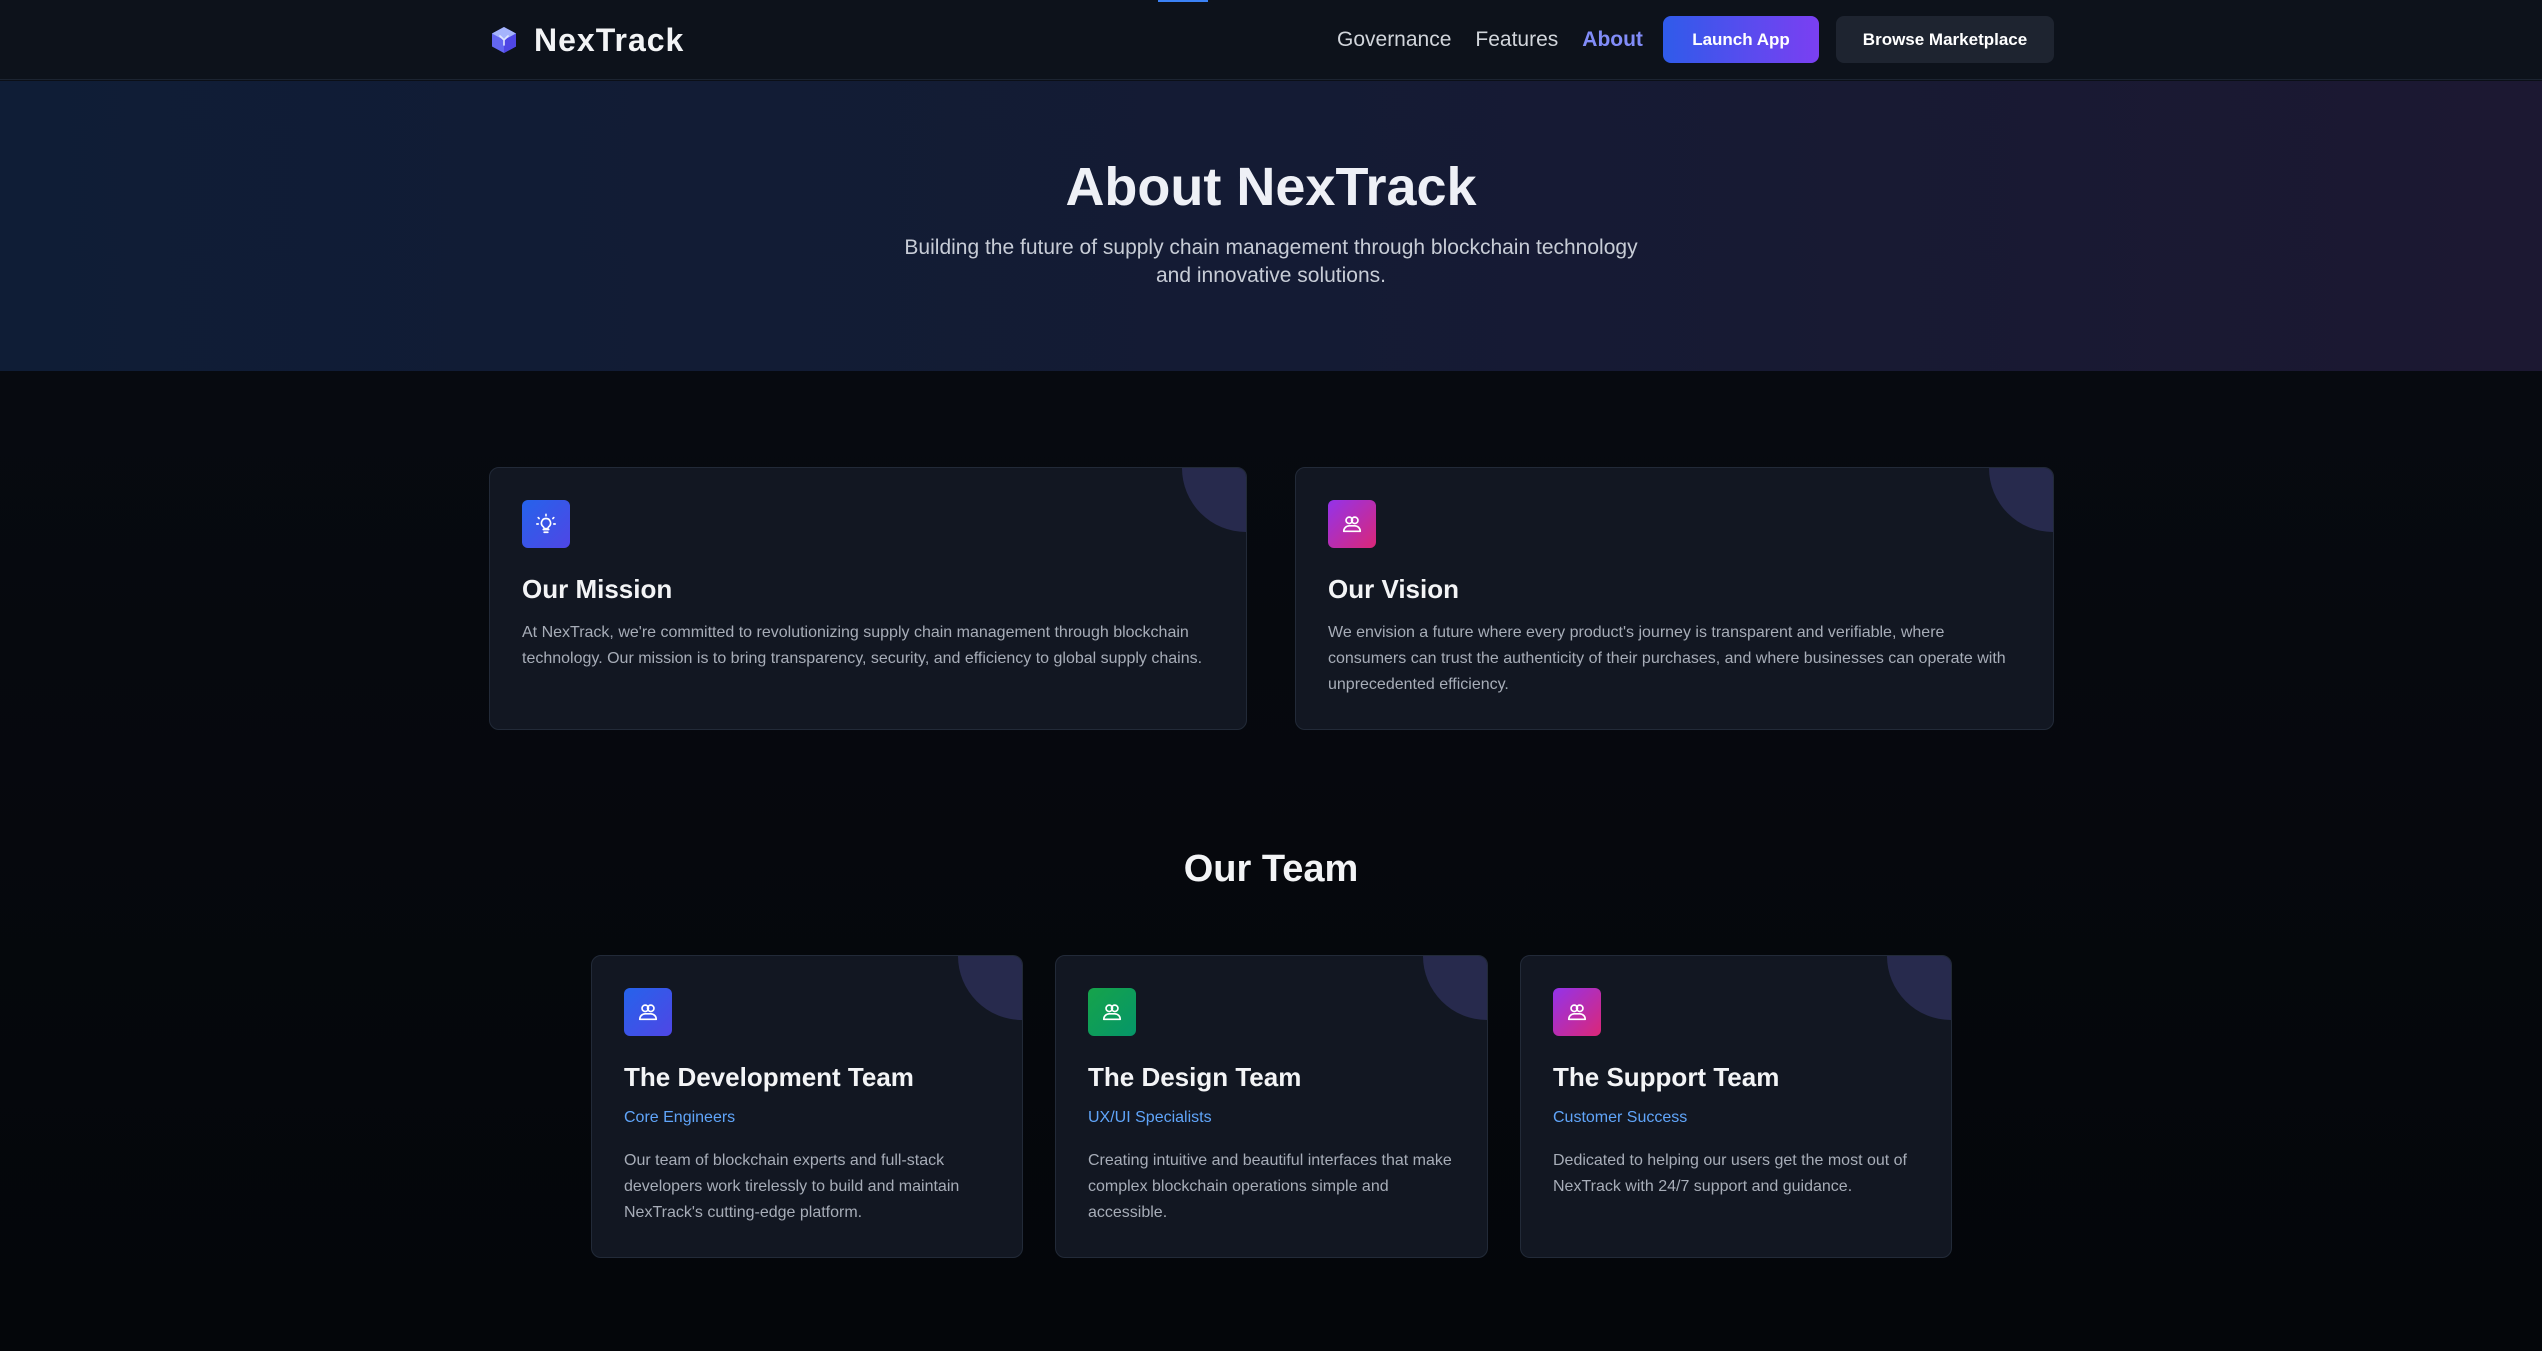 Image resolution: width=2542 pixels, height=1351 pixels. What do you see at coordinates (1195, 1077) in the screenshot?
I see `team-title: The Design Team` at bounding box center [1195, 1077].